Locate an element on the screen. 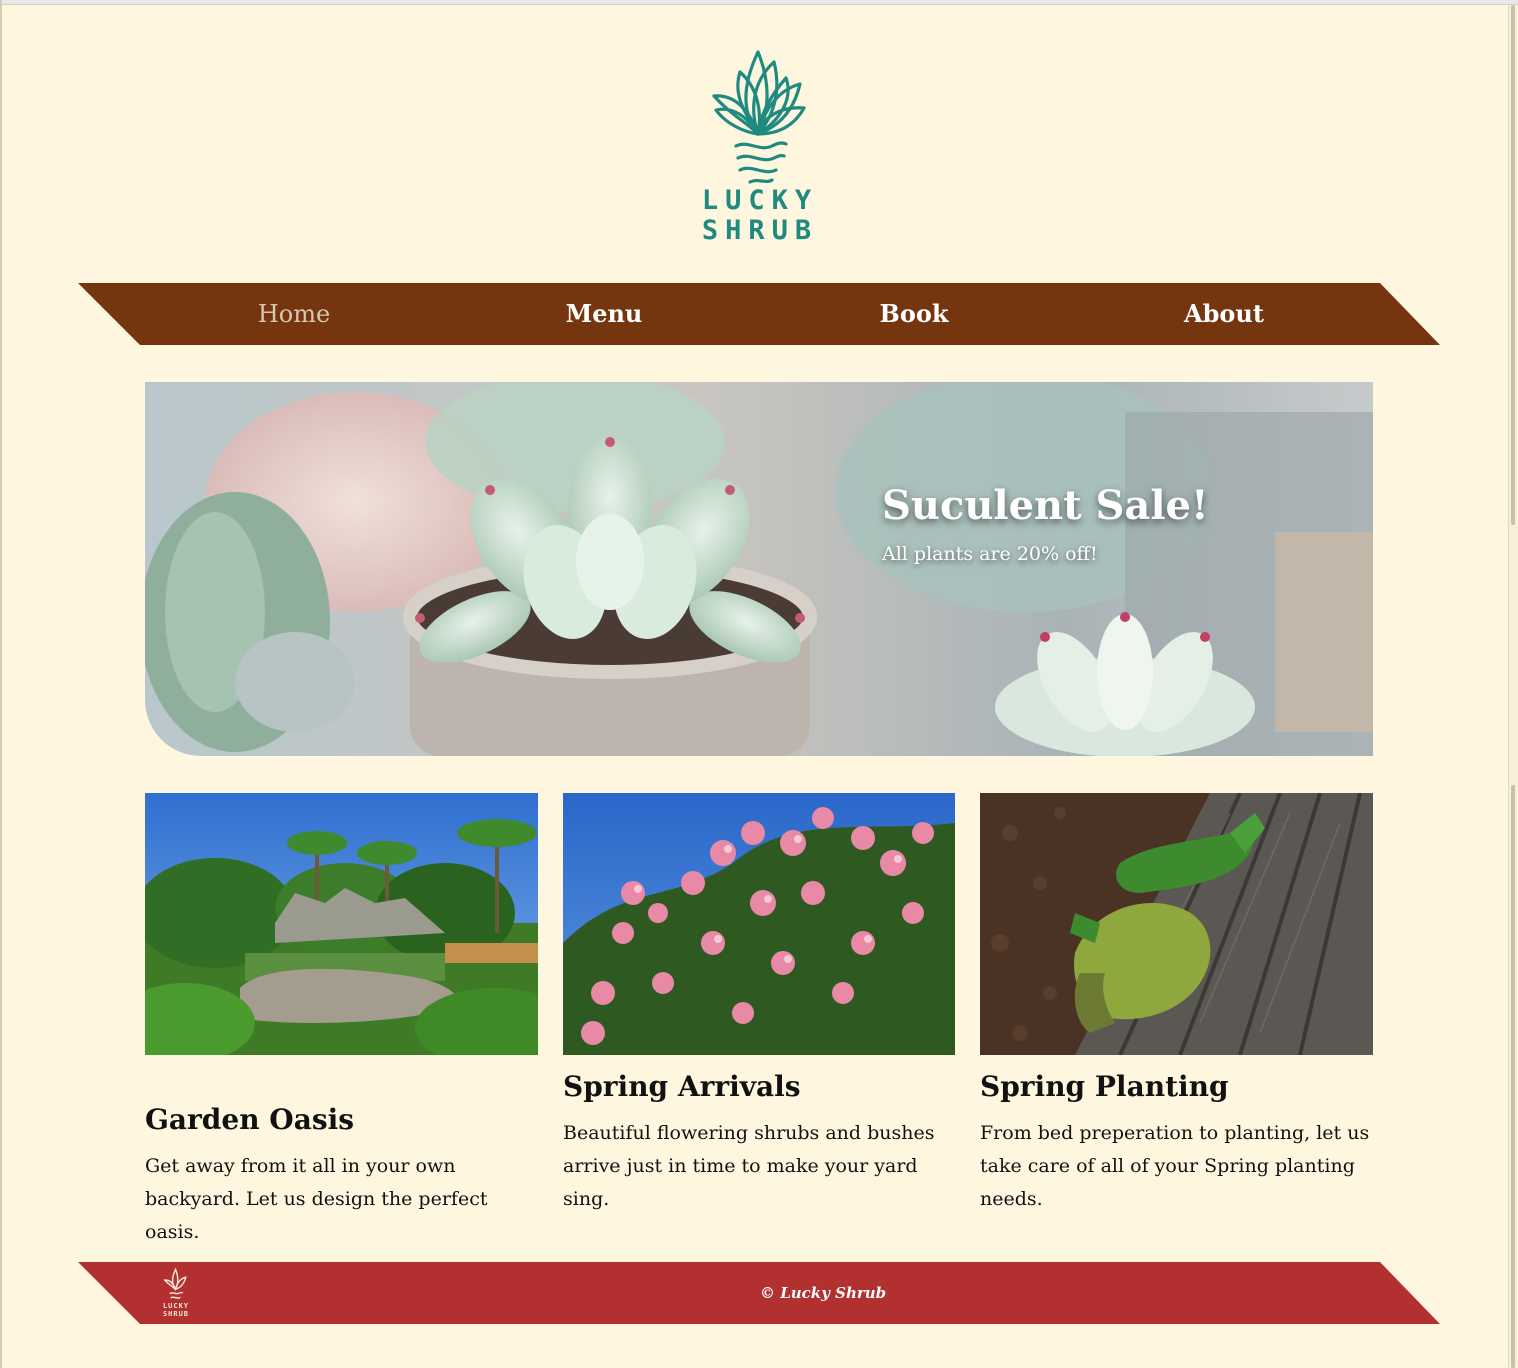 This screenshot has height=1368, width=1518. nav-item-home: Home is located at coordinates (294, 314).